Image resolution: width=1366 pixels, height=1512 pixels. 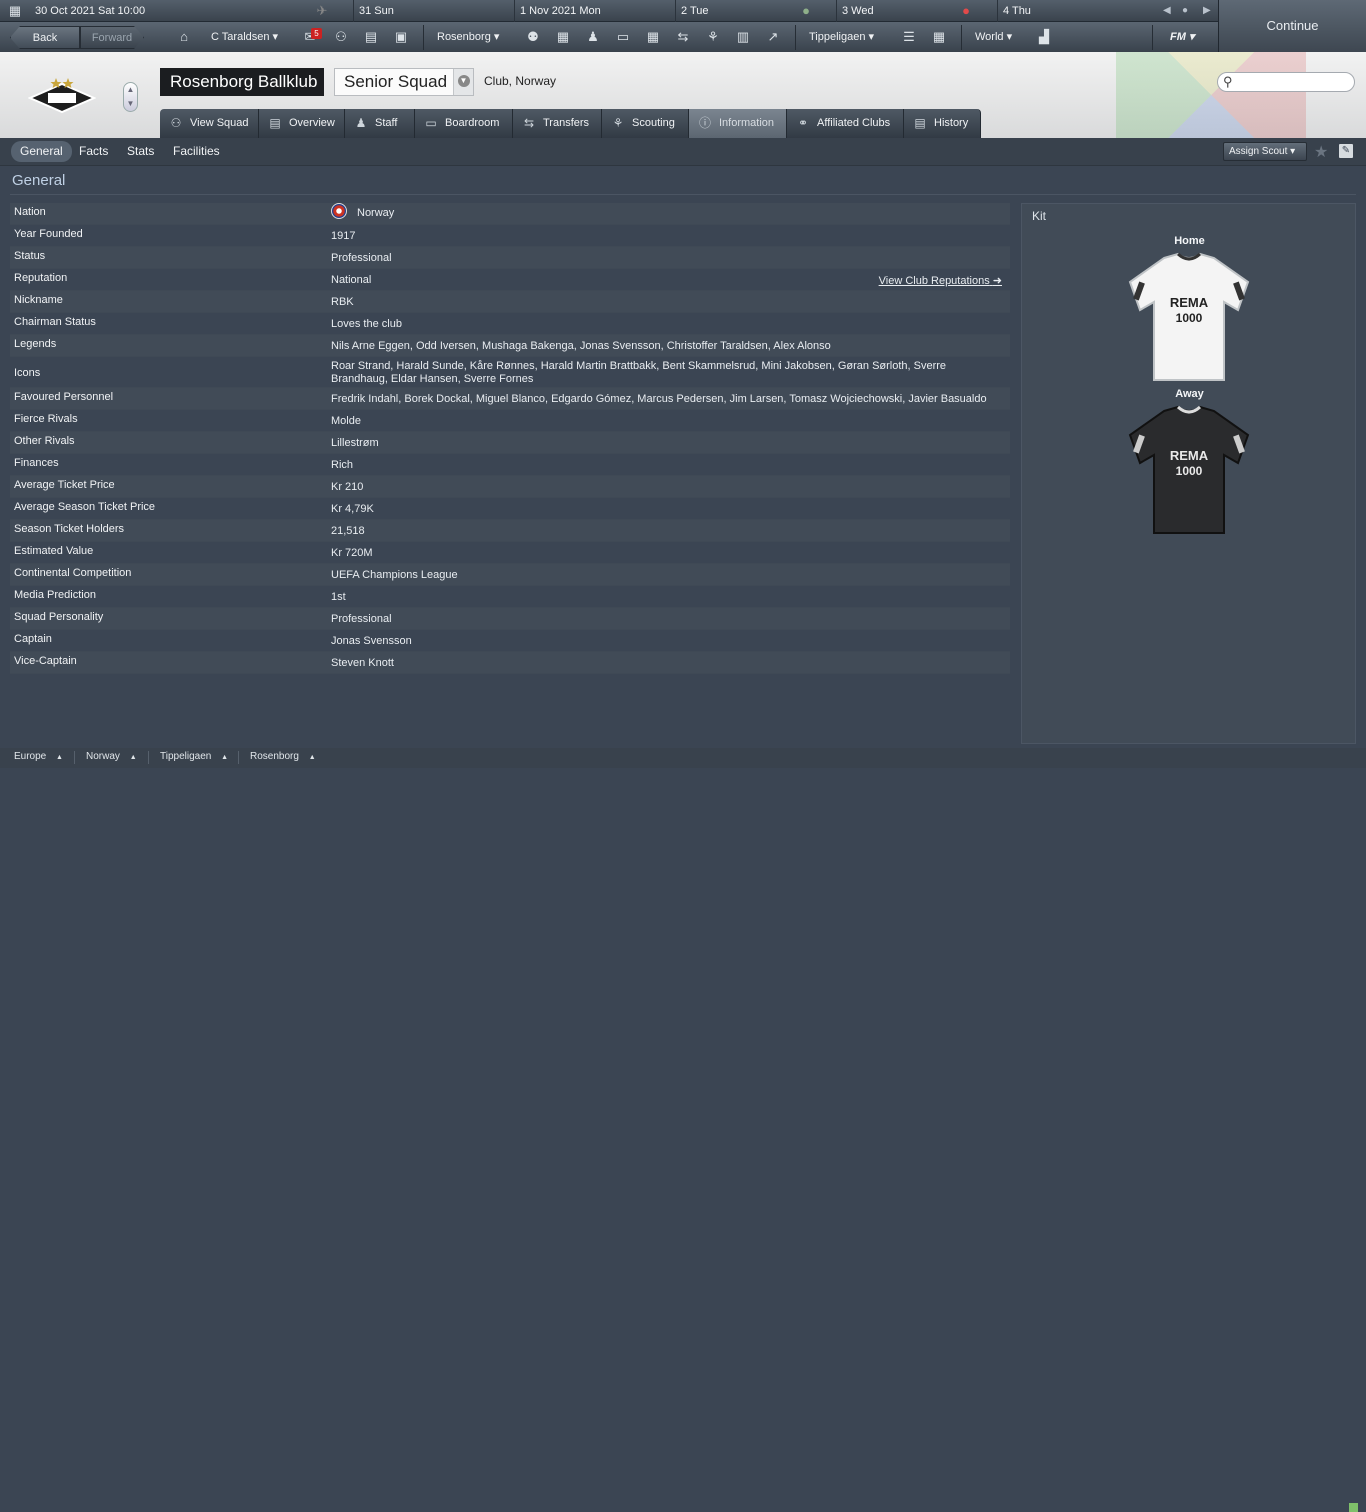 What do you see at coordinates (1189, 302) in the screenshot?
I see `home-sponsor-text: REMA` at bounding box center [1189, 302].